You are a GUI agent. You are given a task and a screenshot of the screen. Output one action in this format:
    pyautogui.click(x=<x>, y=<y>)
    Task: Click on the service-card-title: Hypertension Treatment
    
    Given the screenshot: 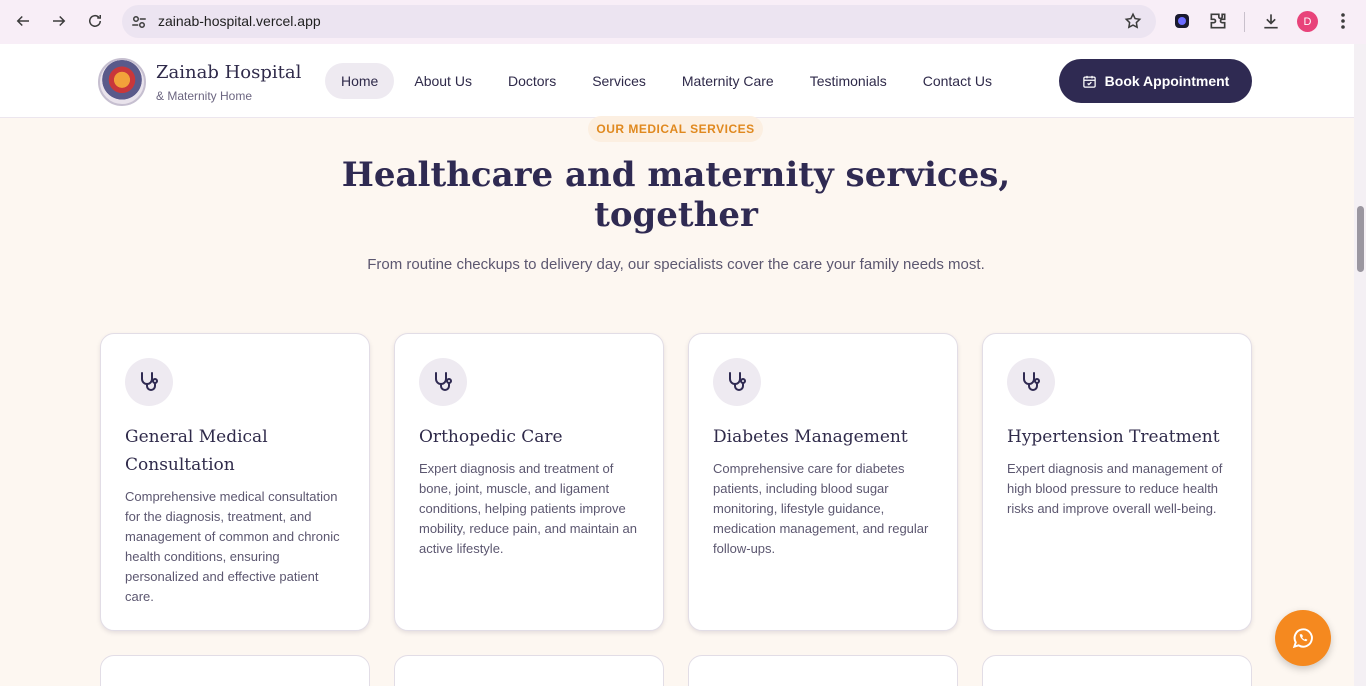 What is the action you would take?
    pyautogui.click(x=1113, y=437)
    